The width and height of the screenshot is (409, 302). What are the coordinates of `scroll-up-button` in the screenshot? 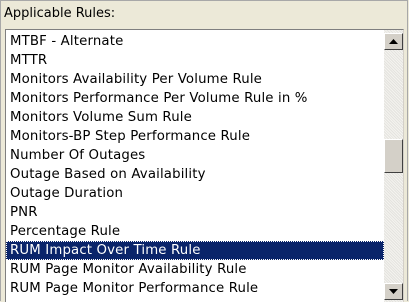 It's located at (393, 41).